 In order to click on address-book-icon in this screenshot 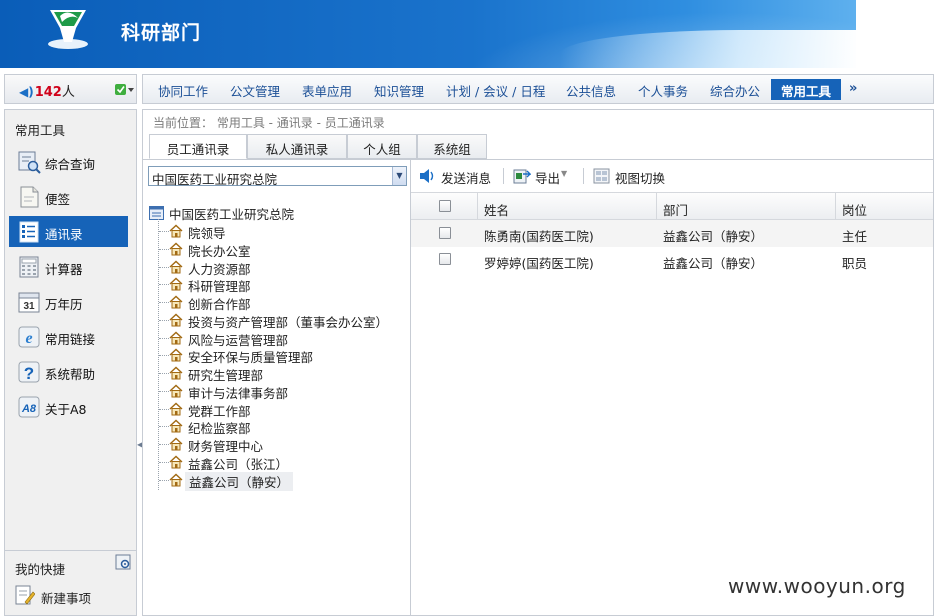, I will do `click(29, 232)`.